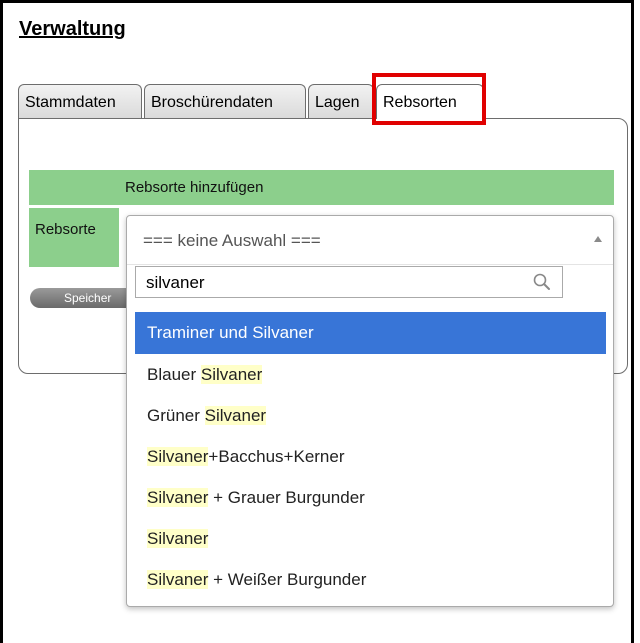 The width and height of the screenshot is (640, 643). I want to click on option-text: + Grauer Burgunder, so click(286, 497).